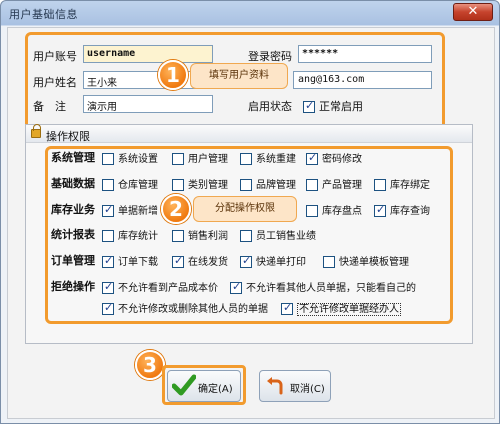  Describe the element at coordinates (273, 260) in the screenshot. I see `perm-express-print: 快递单打印` at that location.